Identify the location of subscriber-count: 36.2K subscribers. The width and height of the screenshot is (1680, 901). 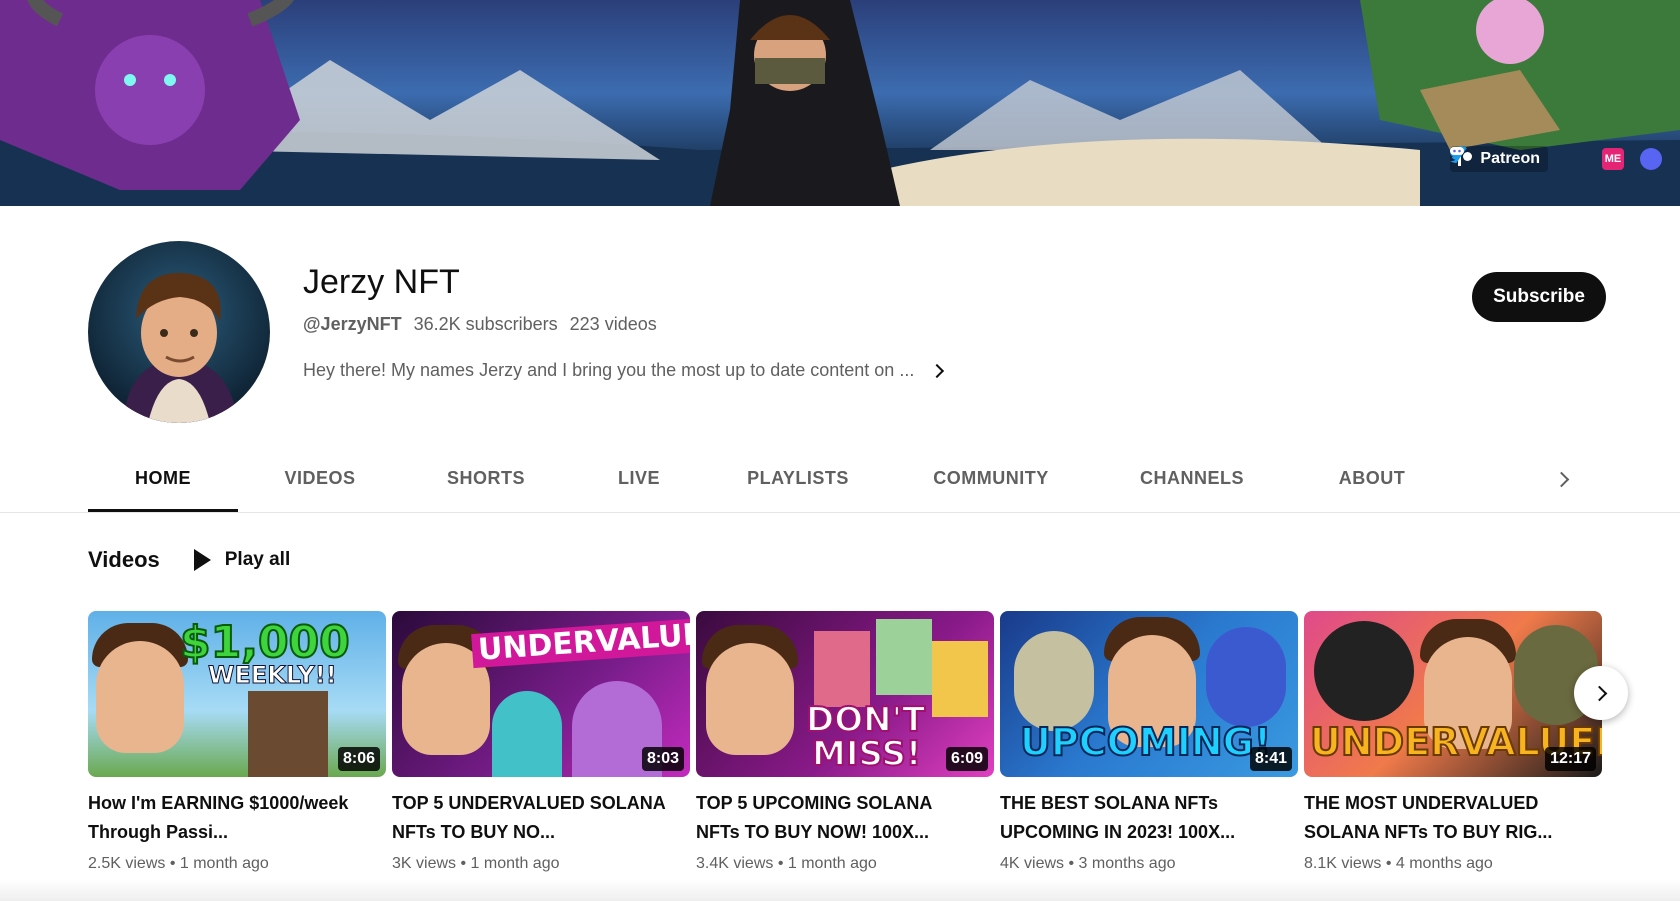
(485, 324).